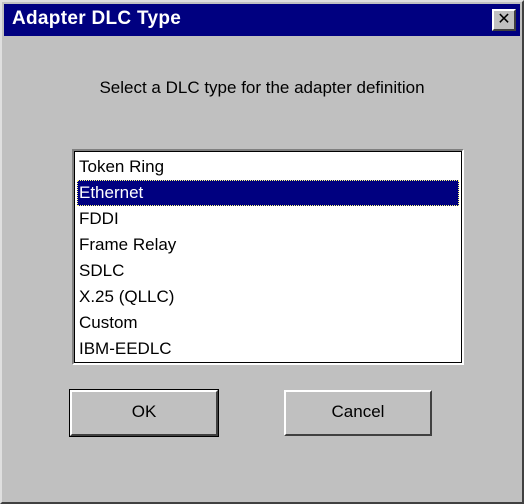  I want to click on window-title: Adapter DLC Type, so click(97, 18).